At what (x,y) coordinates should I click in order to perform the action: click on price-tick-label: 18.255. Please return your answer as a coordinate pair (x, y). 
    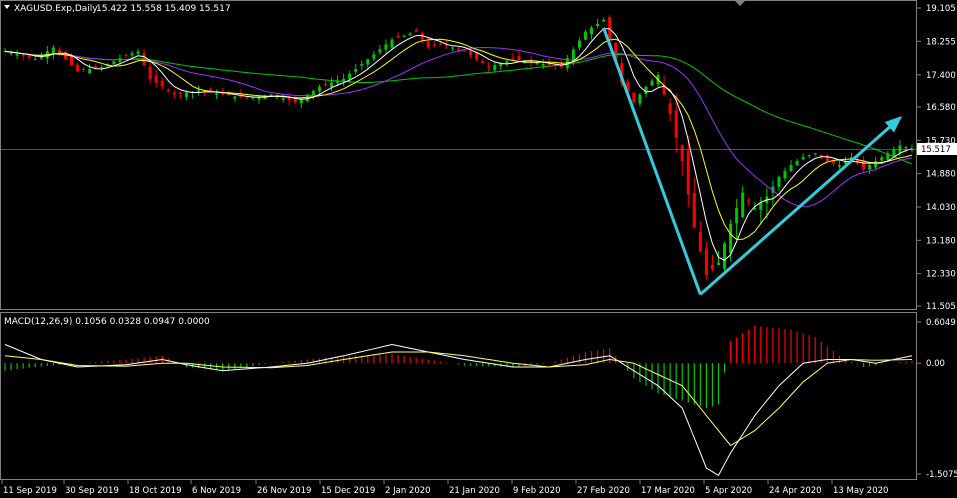
    Looking at the image, I should click on (941, 42).